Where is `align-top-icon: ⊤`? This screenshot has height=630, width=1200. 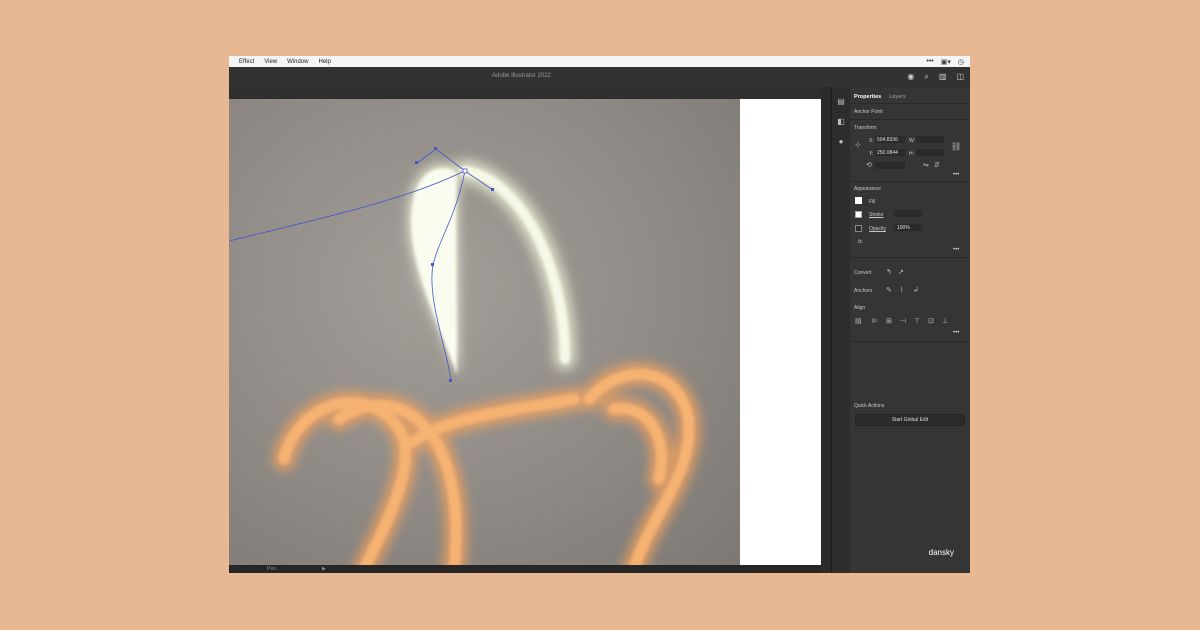 align-top-icon: ⊤ is located at coordinates (917, 321).